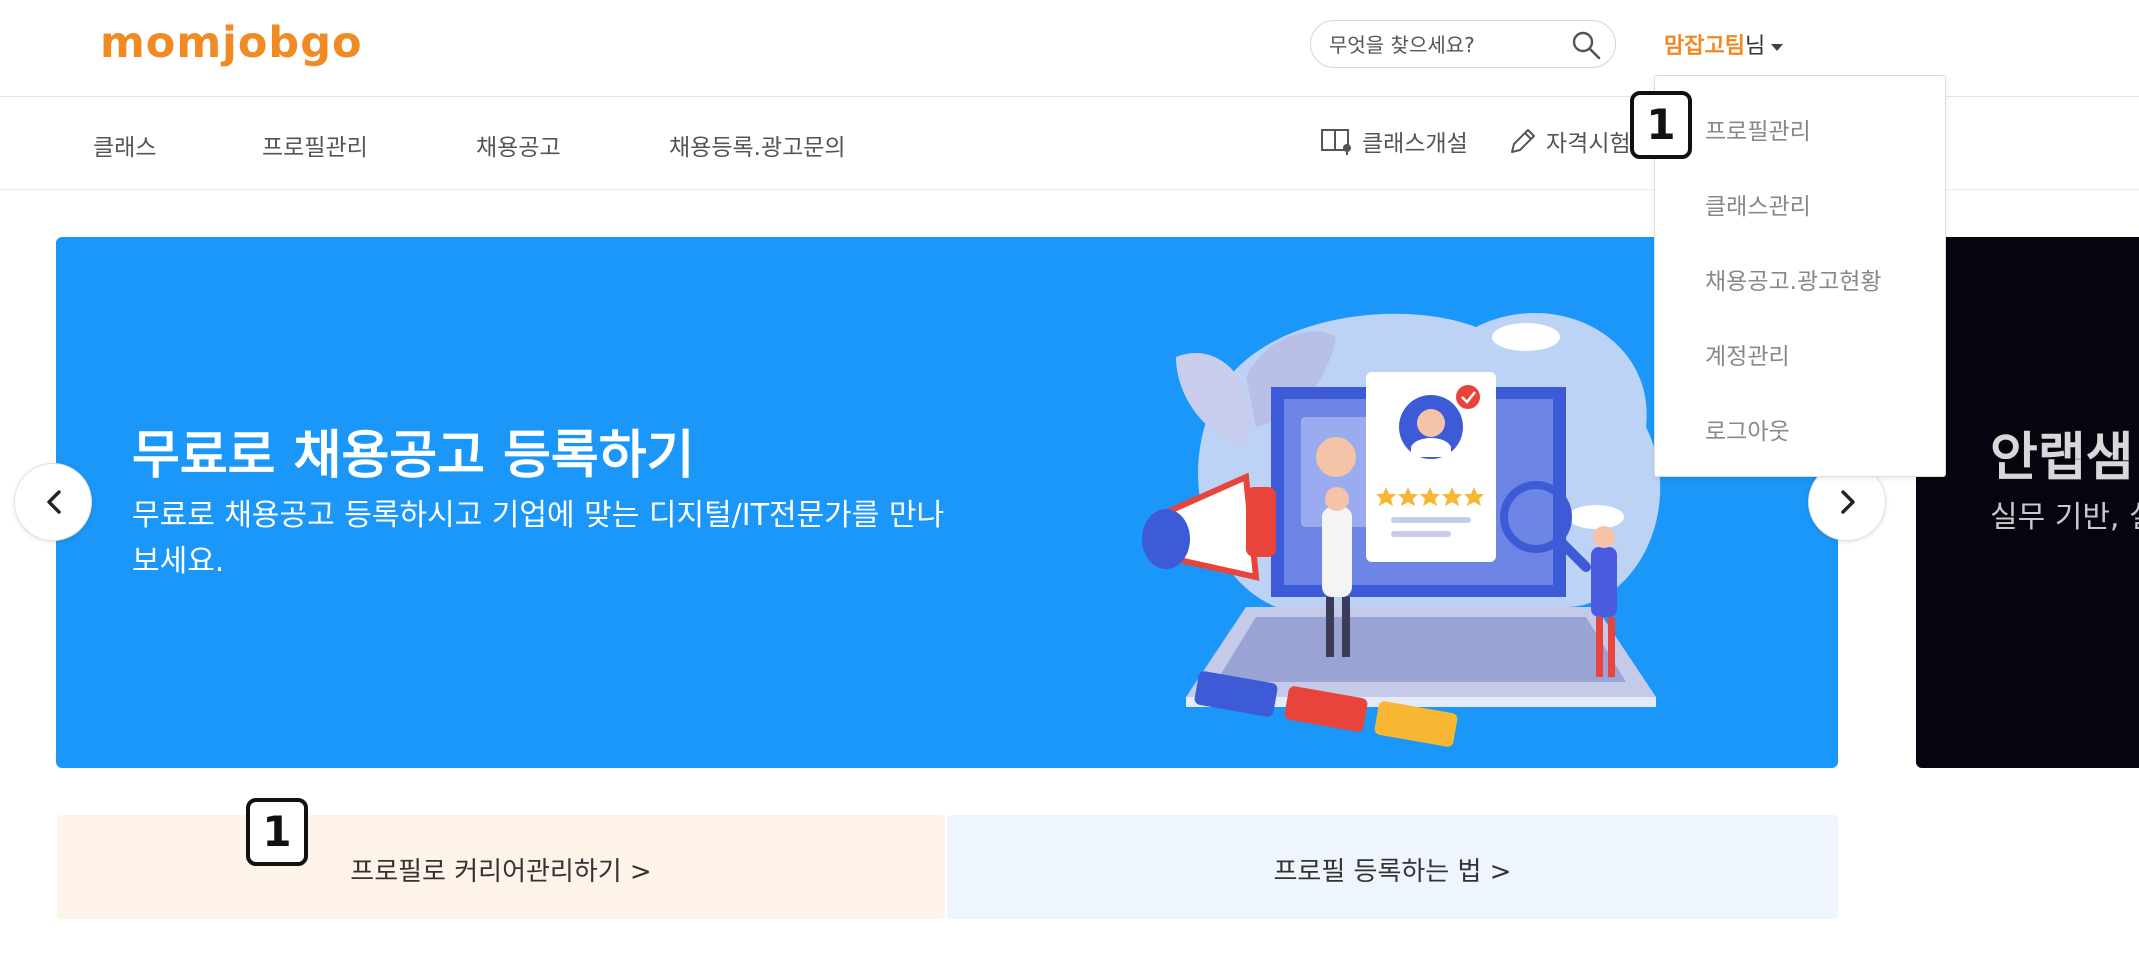 The width and height of the screenshot is (2139, 979). I want to click on search-box, so click(1463, 44).